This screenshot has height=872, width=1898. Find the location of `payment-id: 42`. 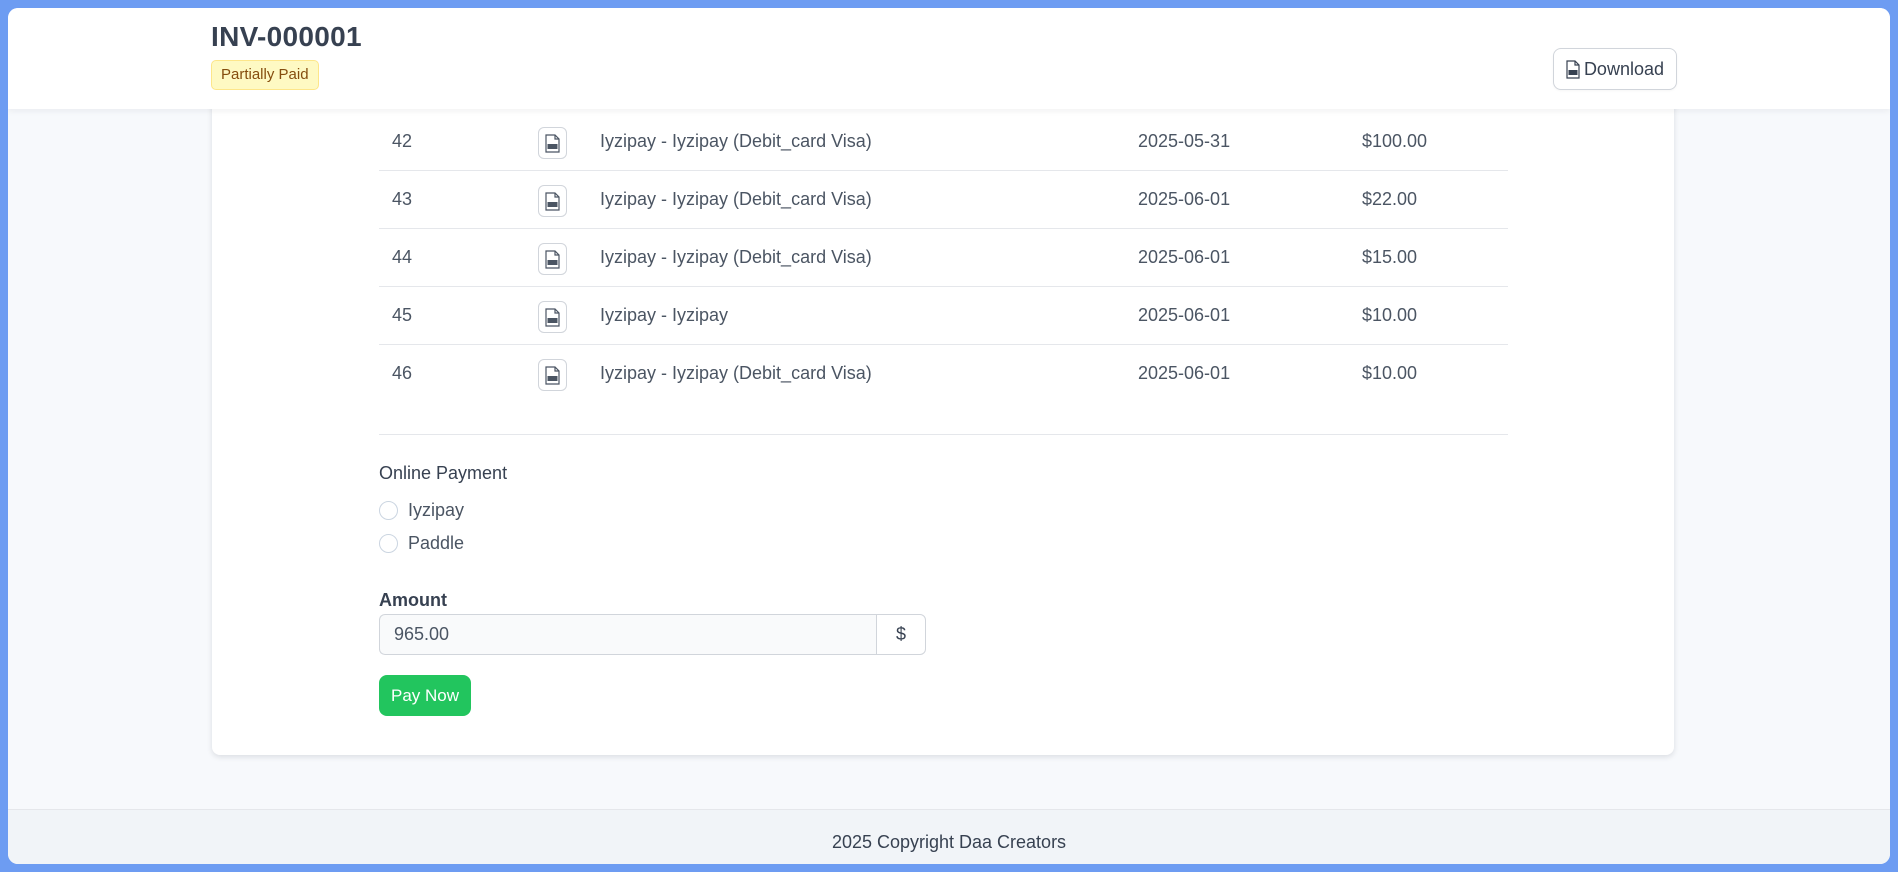

payment-id: 42 is located at coordinates (402, 141).